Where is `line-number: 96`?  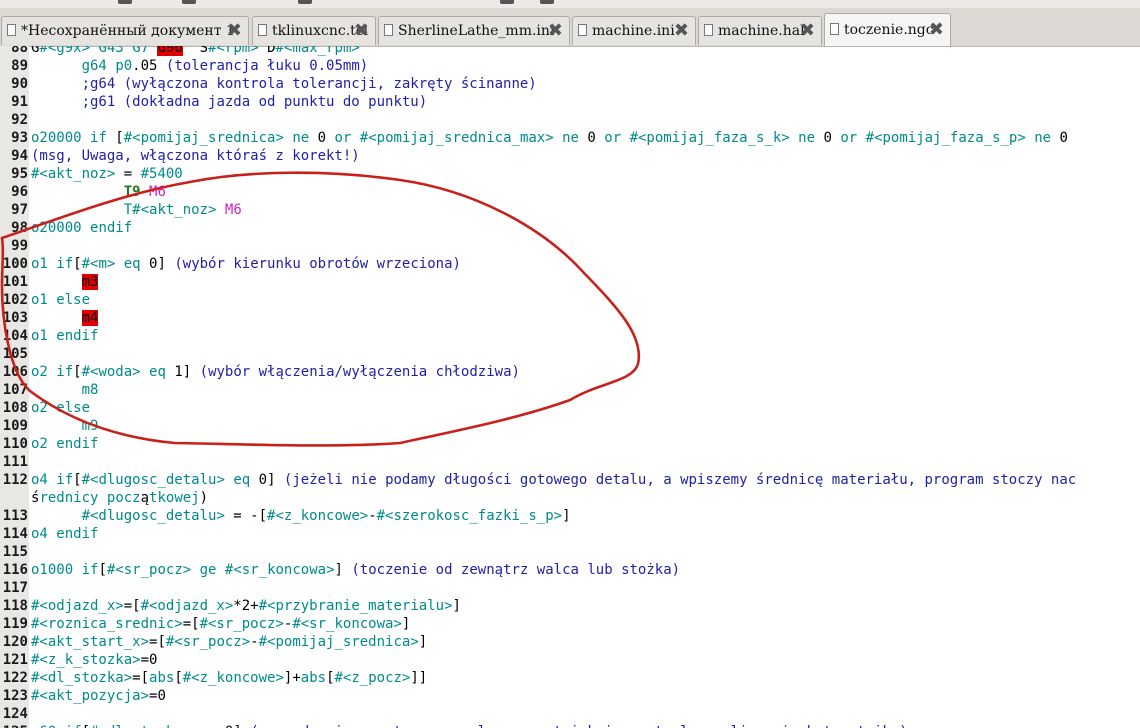
line-number: 96 is located at coordinates (19, 192).